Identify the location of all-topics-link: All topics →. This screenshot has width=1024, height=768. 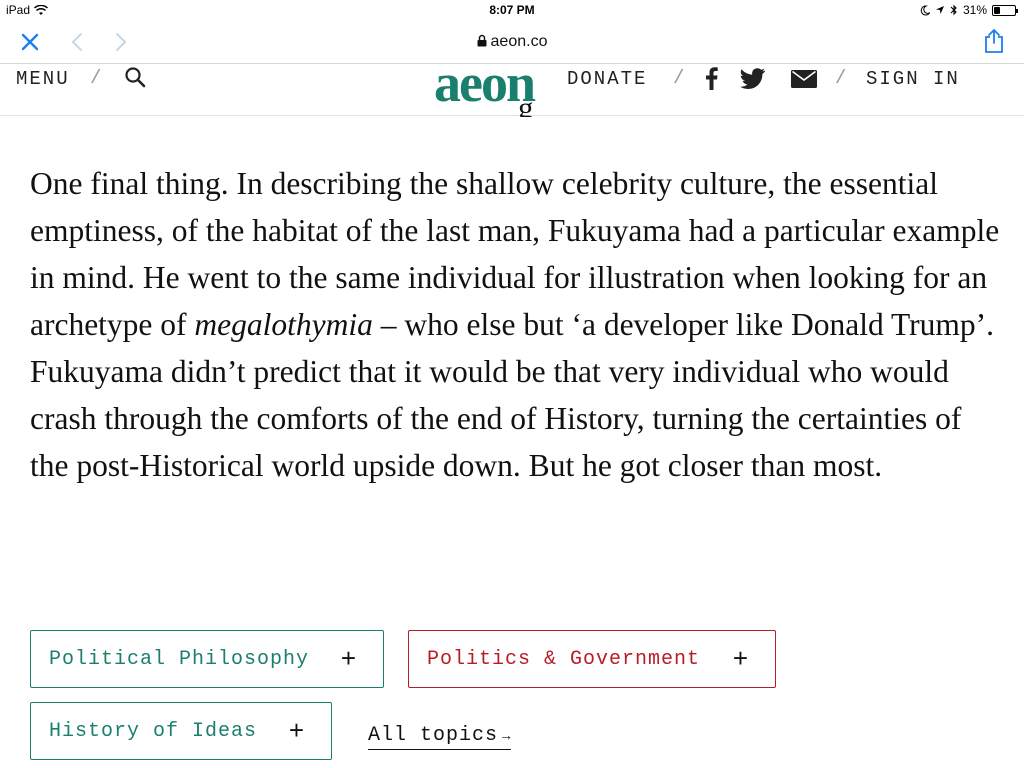
(440, 737).